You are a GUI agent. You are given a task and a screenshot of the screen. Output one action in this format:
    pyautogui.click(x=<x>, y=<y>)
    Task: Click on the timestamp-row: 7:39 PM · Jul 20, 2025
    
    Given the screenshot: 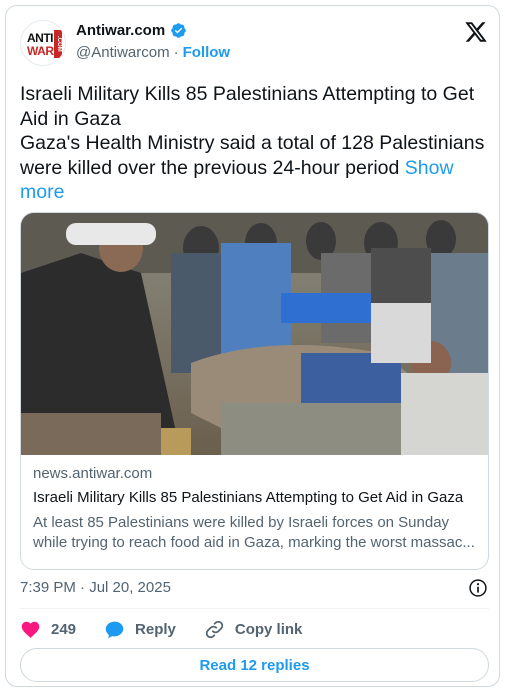 What is the action you would take?
    pyautogui.click(x=254, y=588)
    